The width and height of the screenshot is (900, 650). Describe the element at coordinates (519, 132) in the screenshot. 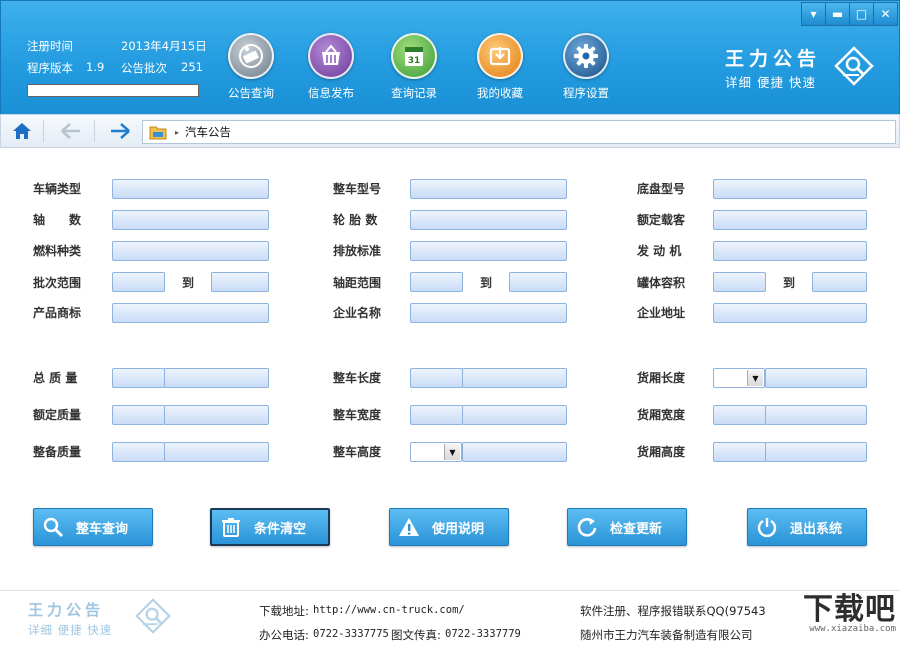

I see `address-field: ▸ 汽车公告` at that location.